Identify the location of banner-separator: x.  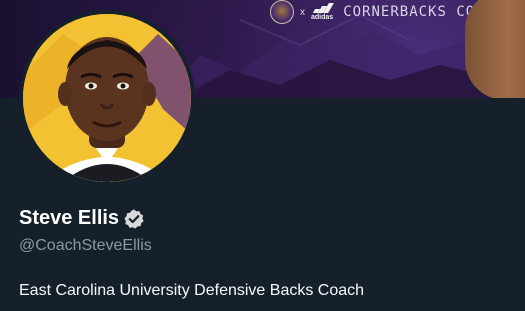
(302, 12).